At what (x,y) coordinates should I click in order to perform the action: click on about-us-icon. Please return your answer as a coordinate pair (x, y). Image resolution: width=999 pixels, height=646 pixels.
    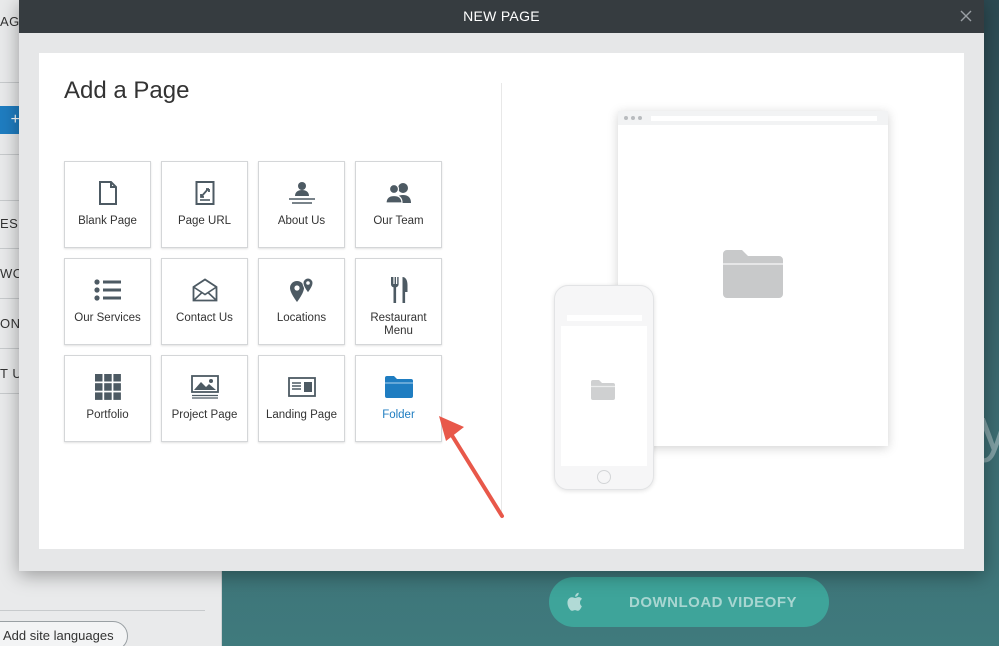
    Looking at the image, I should click on (302, 193).